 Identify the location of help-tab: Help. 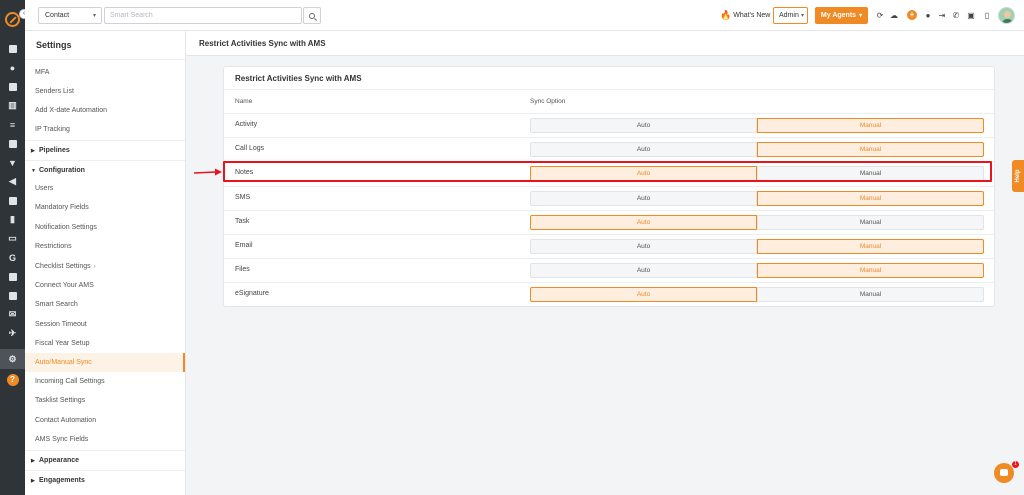
(1018, 176).